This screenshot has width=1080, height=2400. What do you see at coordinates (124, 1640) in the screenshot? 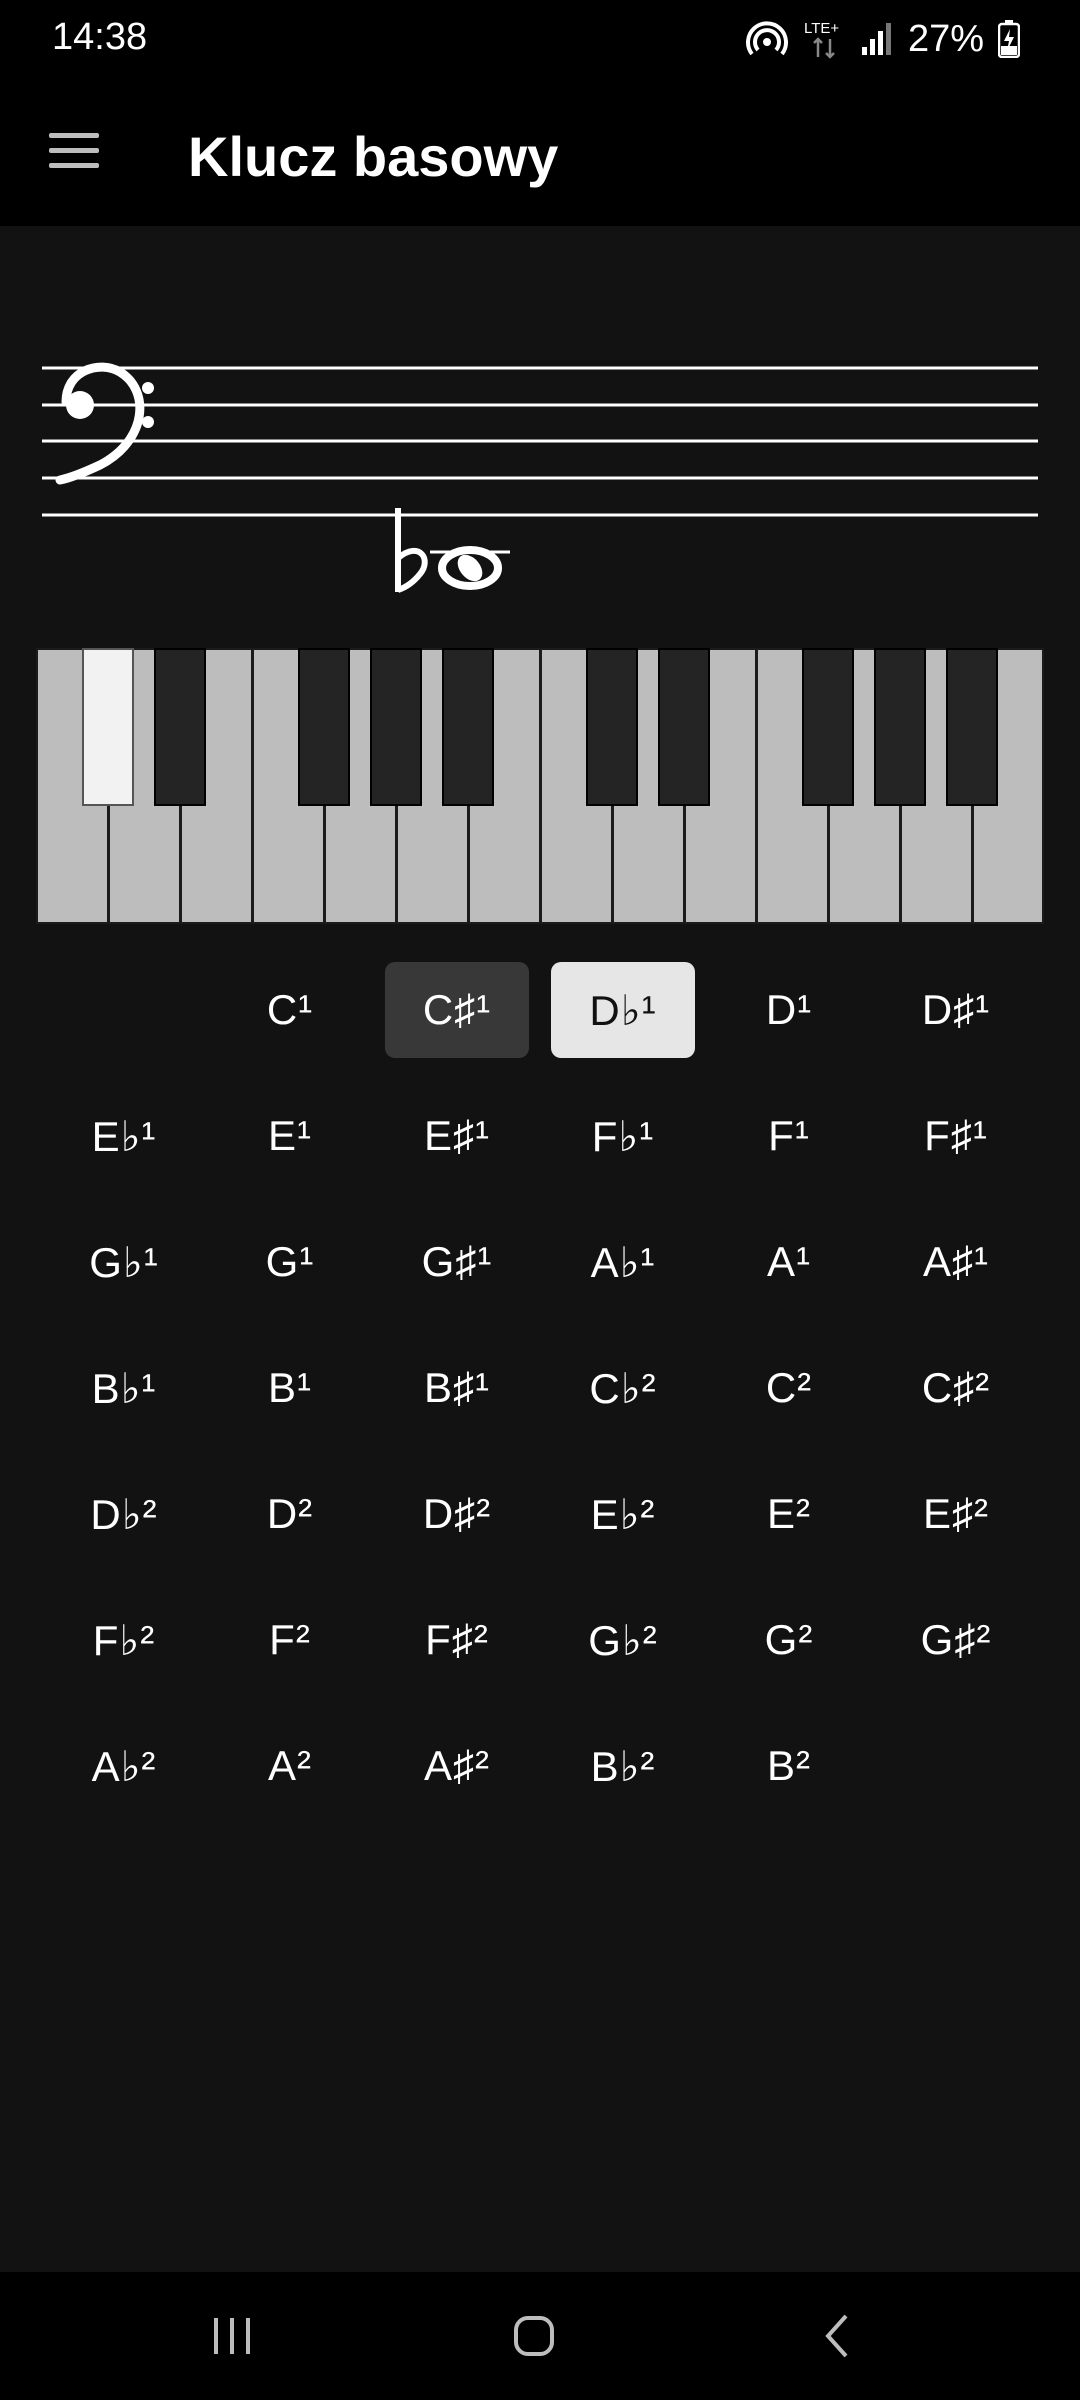
I see `note-button: F♭²` at bounding box center [124, 1640].